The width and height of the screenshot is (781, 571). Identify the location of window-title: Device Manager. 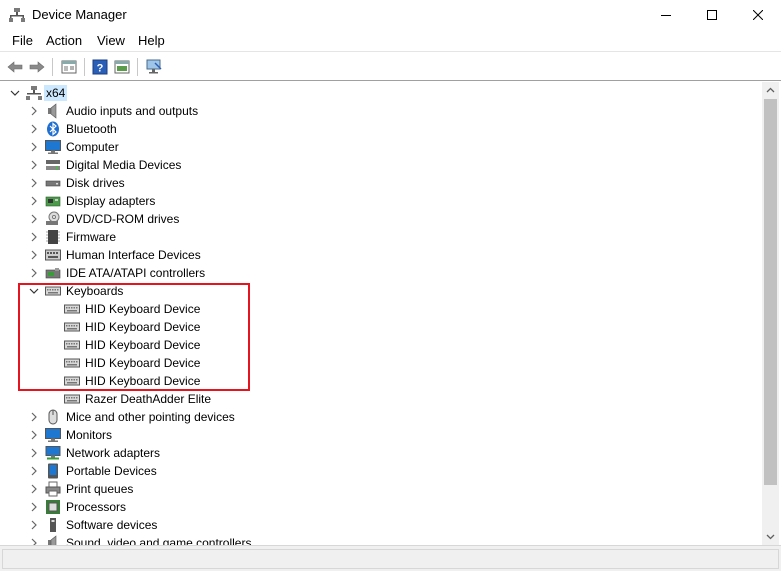
(79, 14).